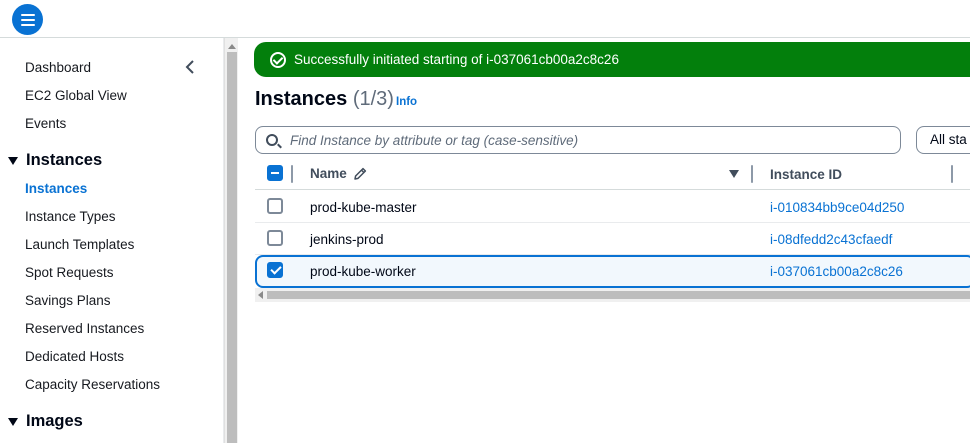 This screenshot has width=970, height=443. What do you see at coordinates (70, 216) in the screenshot?
I see `sidebar-item-instance-types: Instance Types` at bounding box center [70, 216].